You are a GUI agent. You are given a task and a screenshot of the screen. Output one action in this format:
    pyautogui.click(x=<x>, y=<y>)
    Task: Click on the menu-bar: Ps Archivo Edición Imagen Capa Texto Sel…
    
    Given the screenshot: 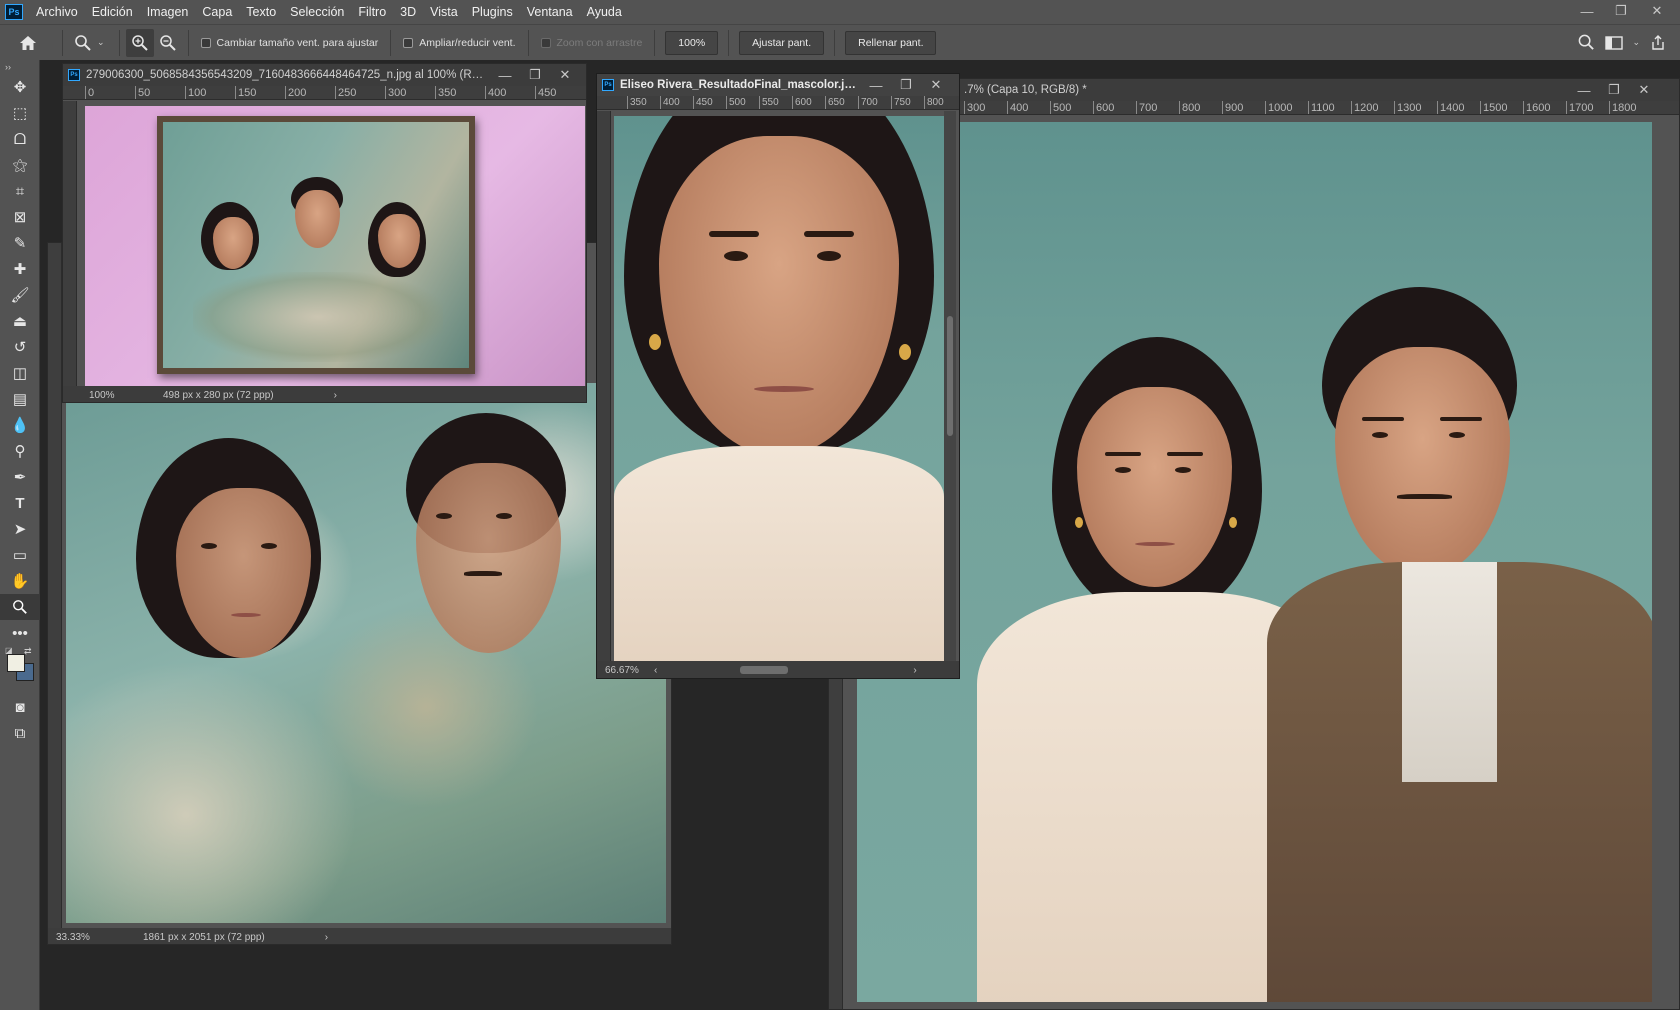 What is the action you would take?
    pyautogui.click(x=840, y=12)
    